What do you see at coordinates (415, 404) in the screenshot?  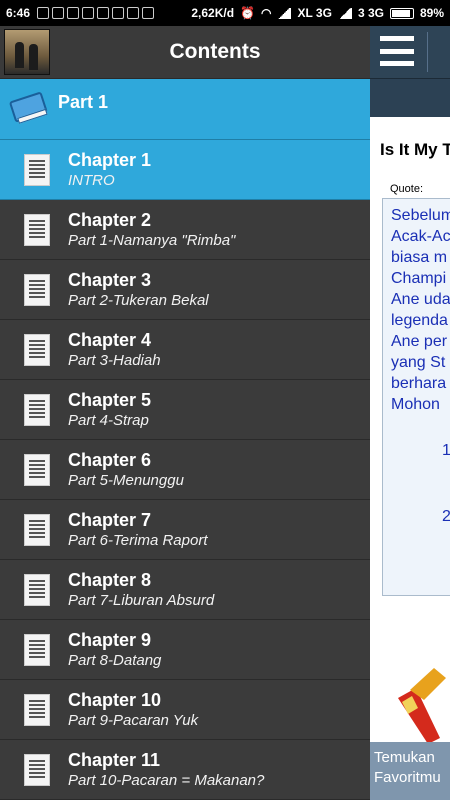 I see `quote-line: Mohon` at bounding box center [415, 404].